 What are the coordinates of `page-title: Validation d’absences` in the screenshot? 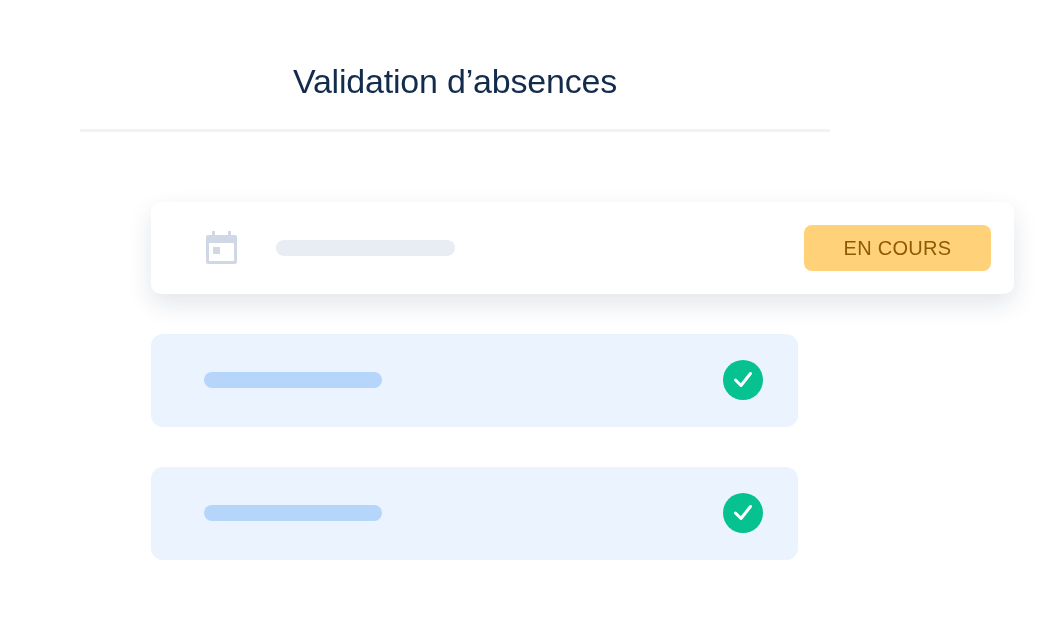 It's located at (455, 81).